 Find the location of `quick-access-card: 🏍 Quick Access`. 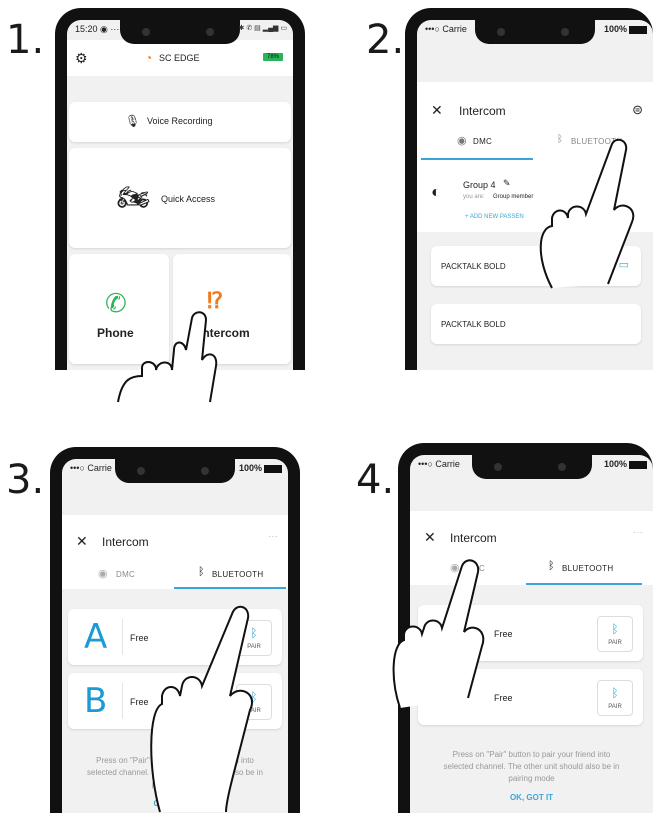

quick-access-card: 🏍 Quick Access is located at coordinates (180, 198).